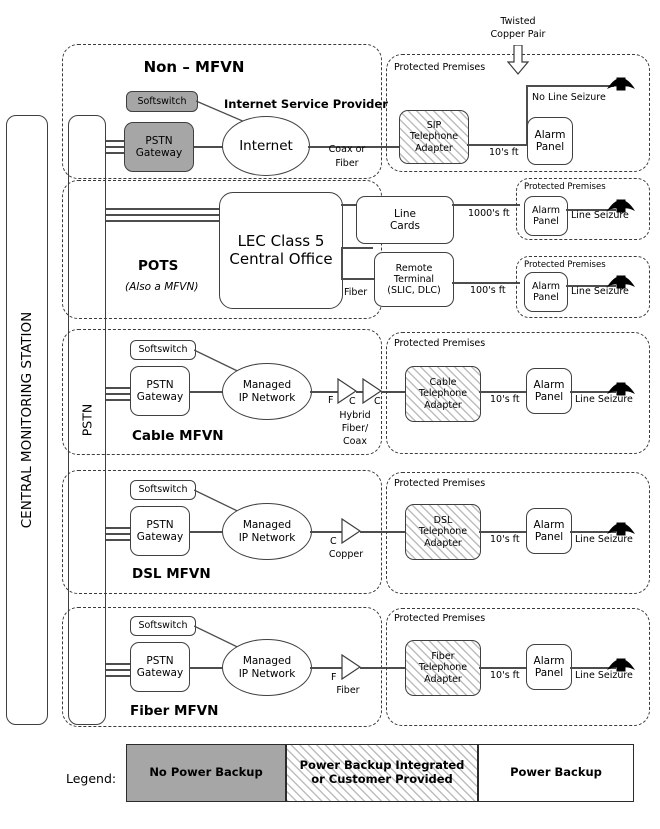 This screenshot has width=660, height=829. What do you see at coordinates (160, 537) in the screenshot?
I see `dsl-mfvn-gateway-line2: Gateway` at bounding box center [160, 537].